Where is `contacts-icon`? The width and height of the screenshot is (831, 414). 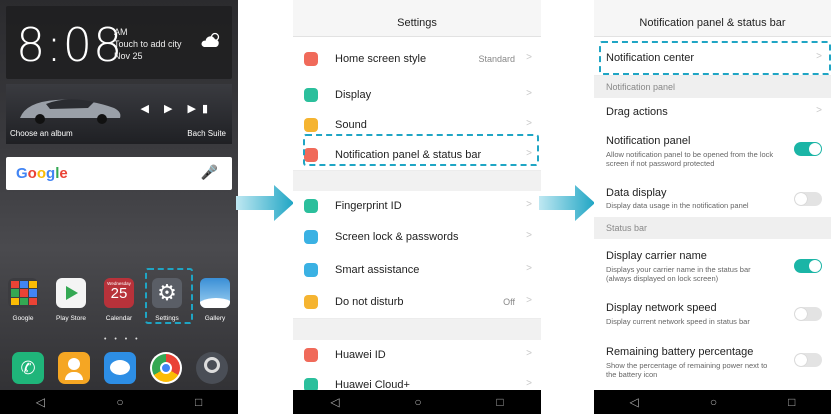
contacts-icon is located at coordinates (74, 368).